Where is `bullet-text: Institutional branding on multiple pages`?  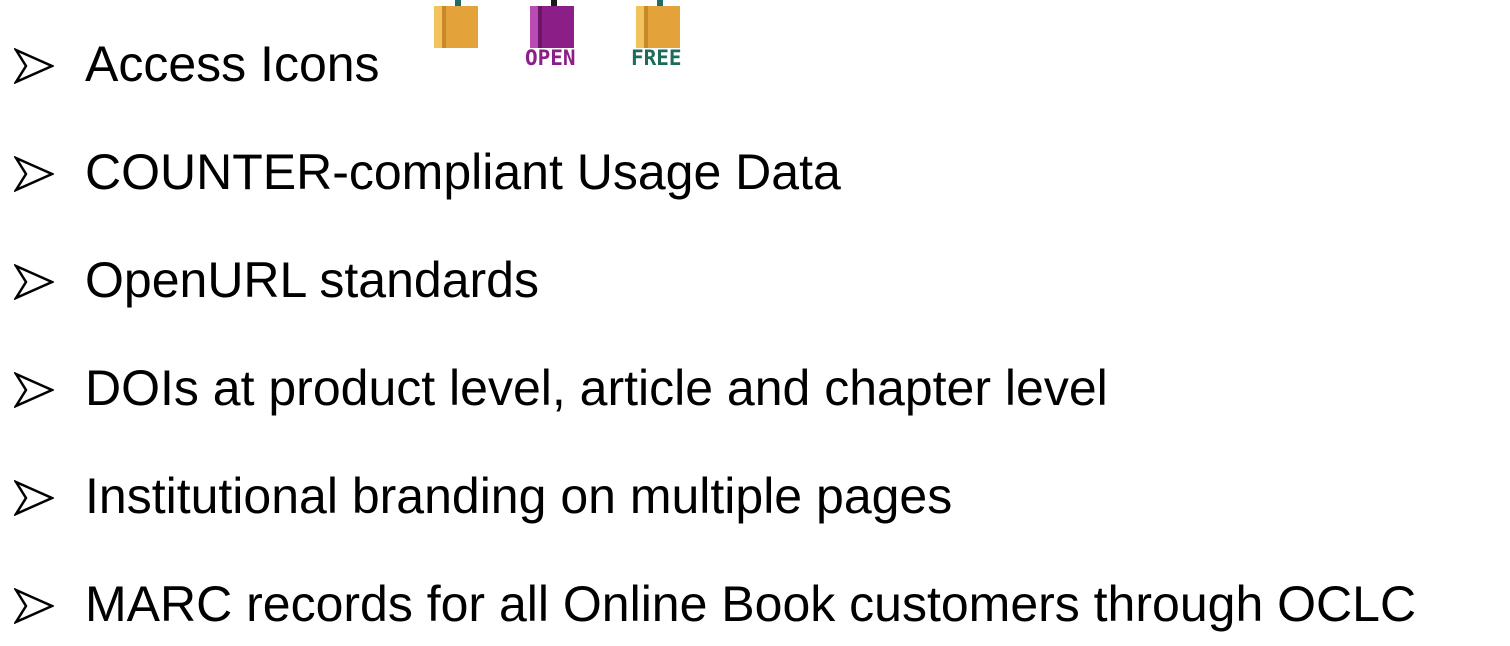
bullet-text: Institutional branding on multiple pages is located at coordinates (519, 496).